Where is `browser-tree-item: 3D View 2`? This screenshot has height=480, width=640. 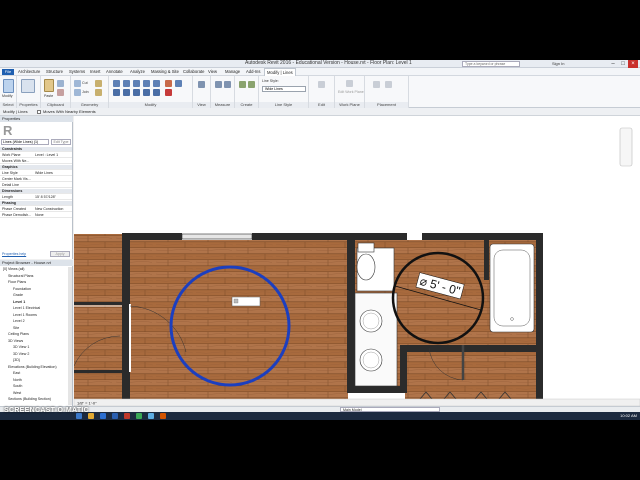
browser-tree-item: 3D View 2 is located at coordinates (21, 354).